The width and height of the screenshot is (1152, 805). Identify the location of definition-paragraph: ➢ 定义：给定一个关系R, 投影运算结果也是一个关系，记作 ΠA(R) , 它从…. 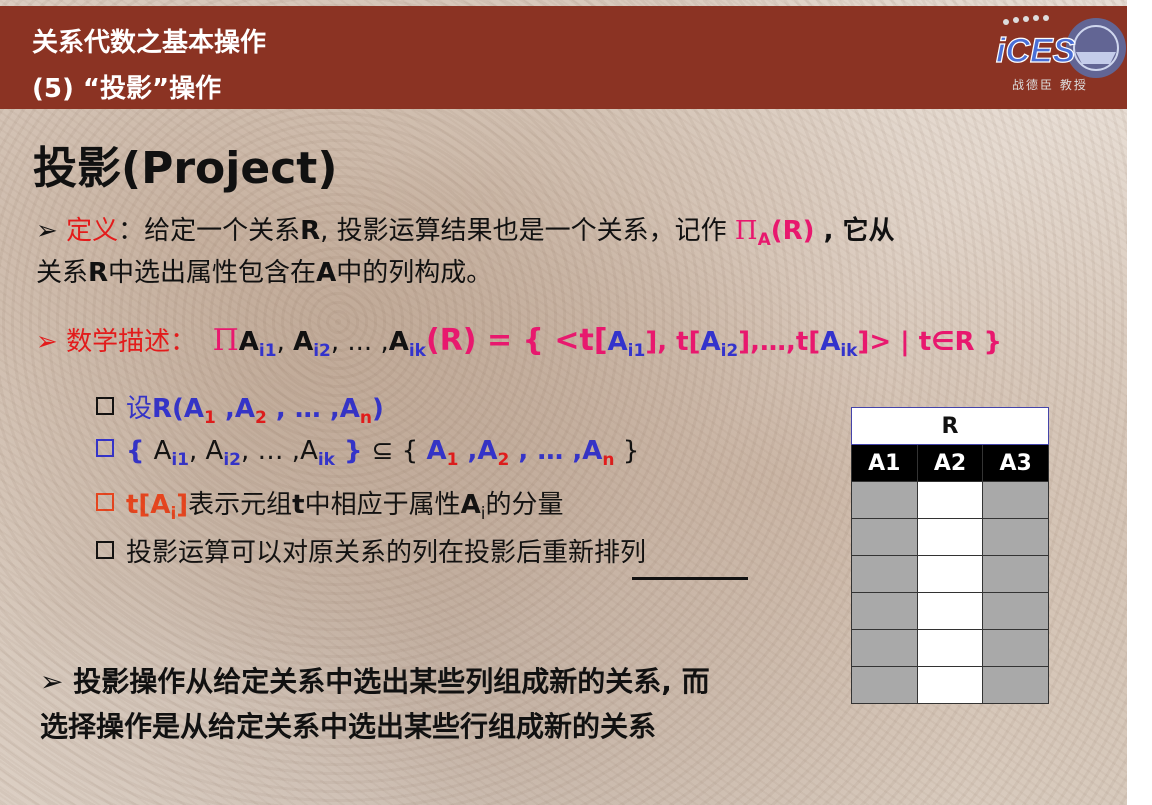
(551, 252).